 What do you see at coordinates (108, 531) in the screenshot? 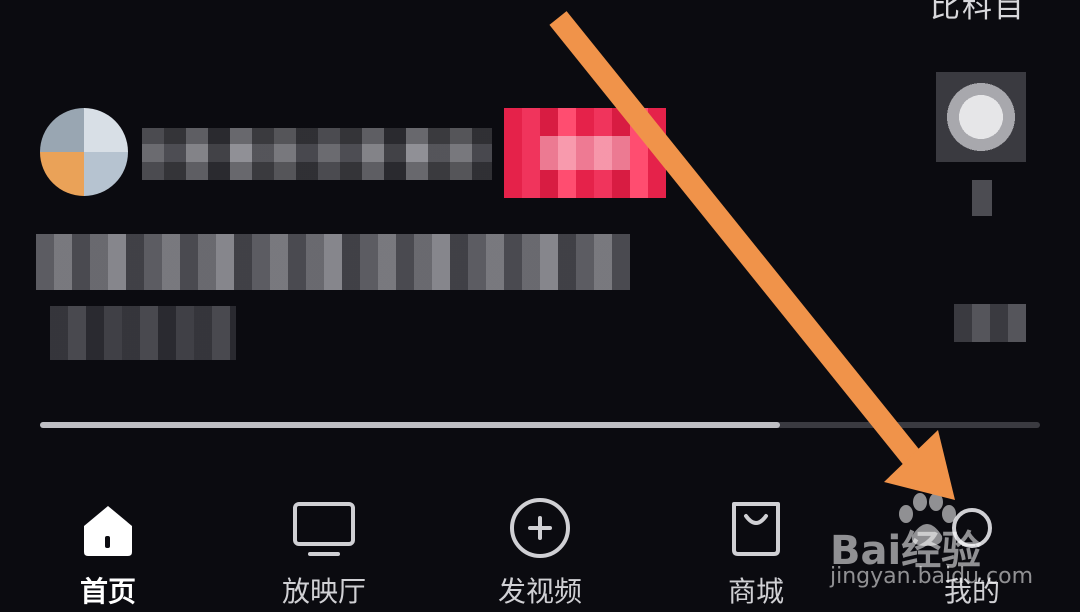
I see `home-icon` at bounding box center [108, 531].